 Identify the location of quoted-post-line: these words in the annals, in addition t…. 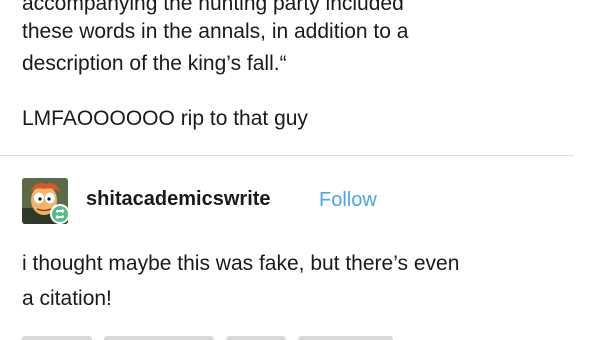
(215, 31).